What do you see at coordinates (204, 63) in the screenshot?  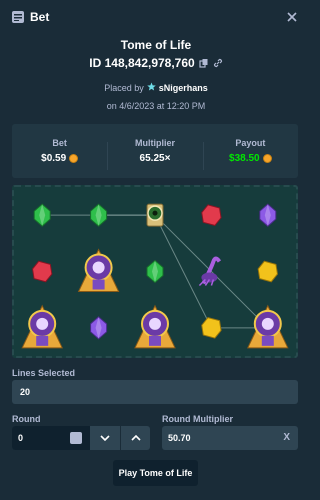 I see `copy-icon` at bounding box center [204, 63].